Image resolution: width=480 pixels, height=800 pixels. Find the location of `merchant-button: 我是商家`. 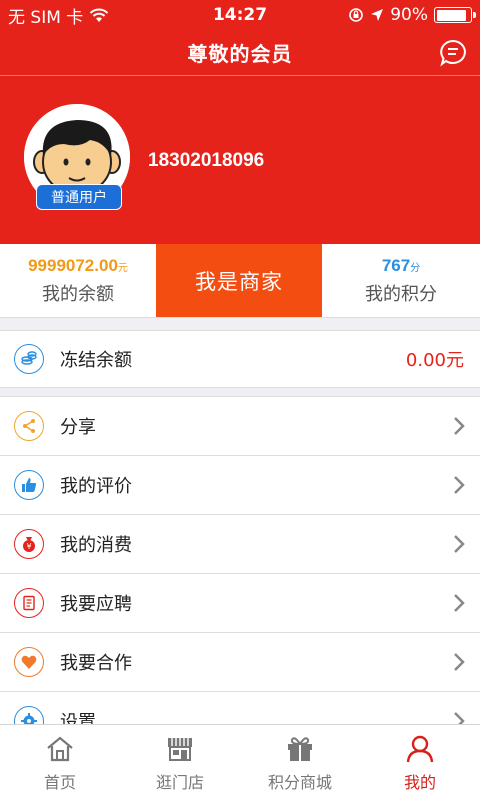

merchant-button: 我是商家 is located at coordinates (239, 280).